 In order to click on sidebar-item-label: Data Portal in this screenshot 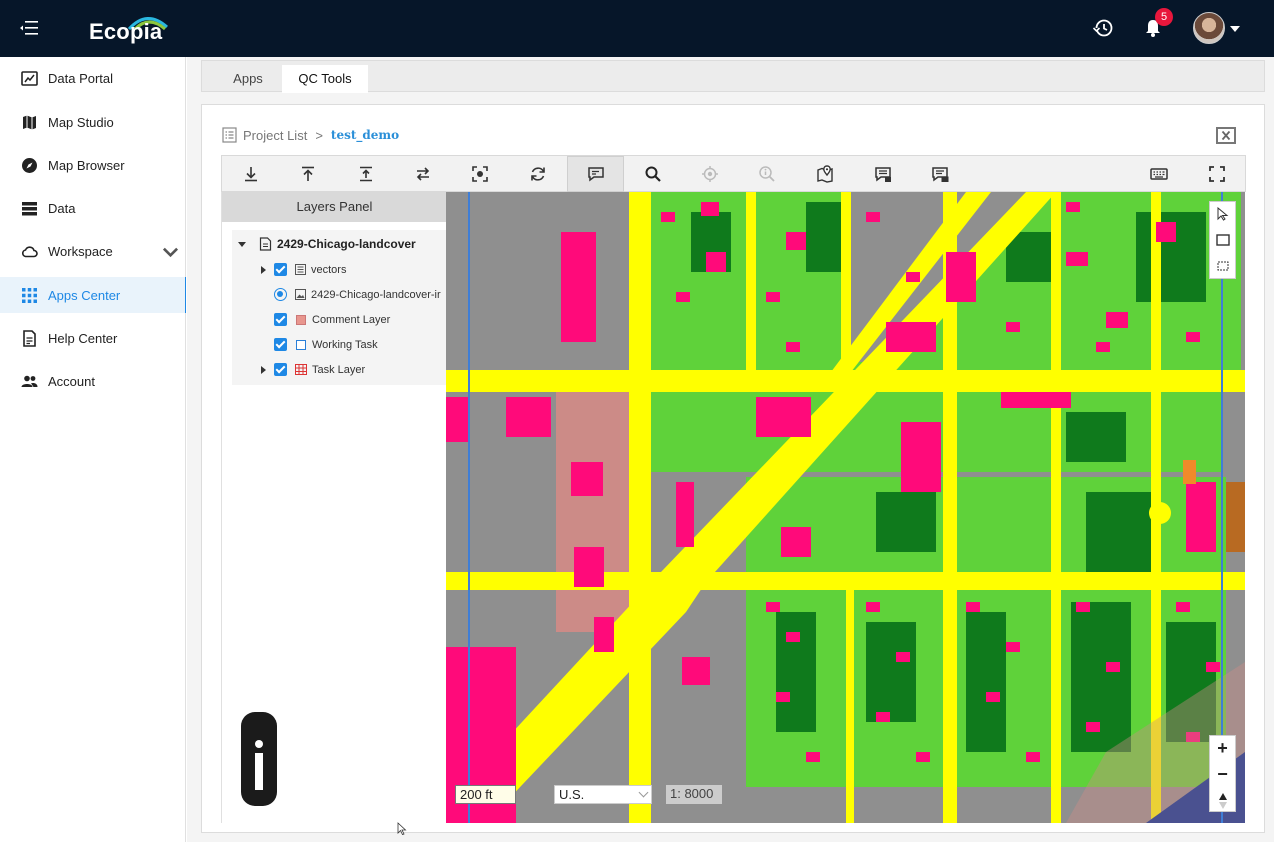, I will do `click(81, 78)`.